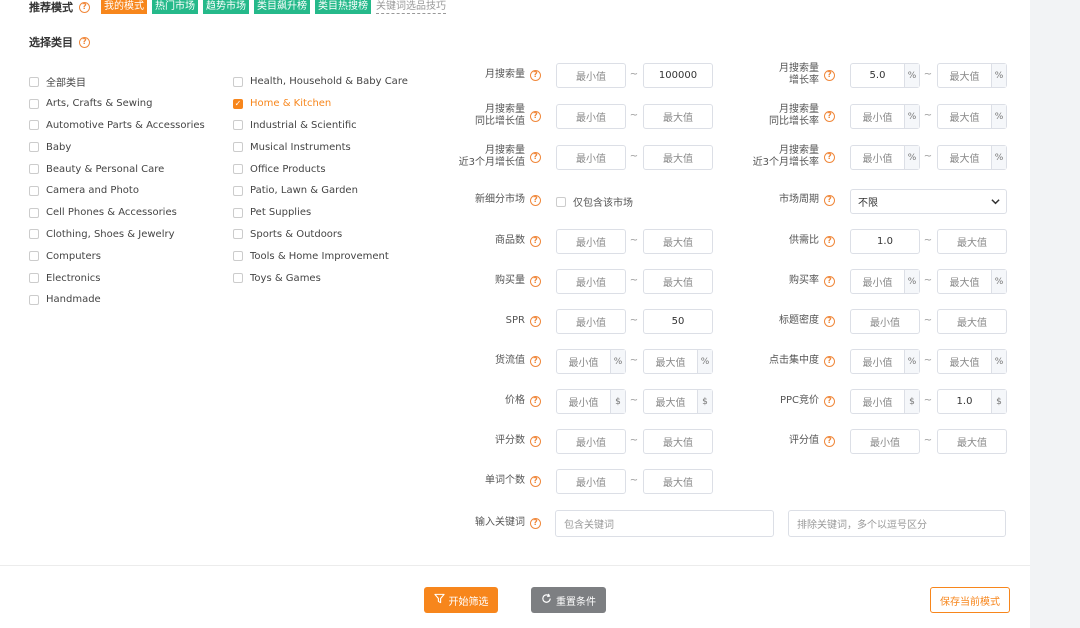 The height and width of the screenshot is (628, 1080). Describe the element at coordinates (885, 241) in the screenshot. I see `supply-demand-min-input: 1.0` at that location.